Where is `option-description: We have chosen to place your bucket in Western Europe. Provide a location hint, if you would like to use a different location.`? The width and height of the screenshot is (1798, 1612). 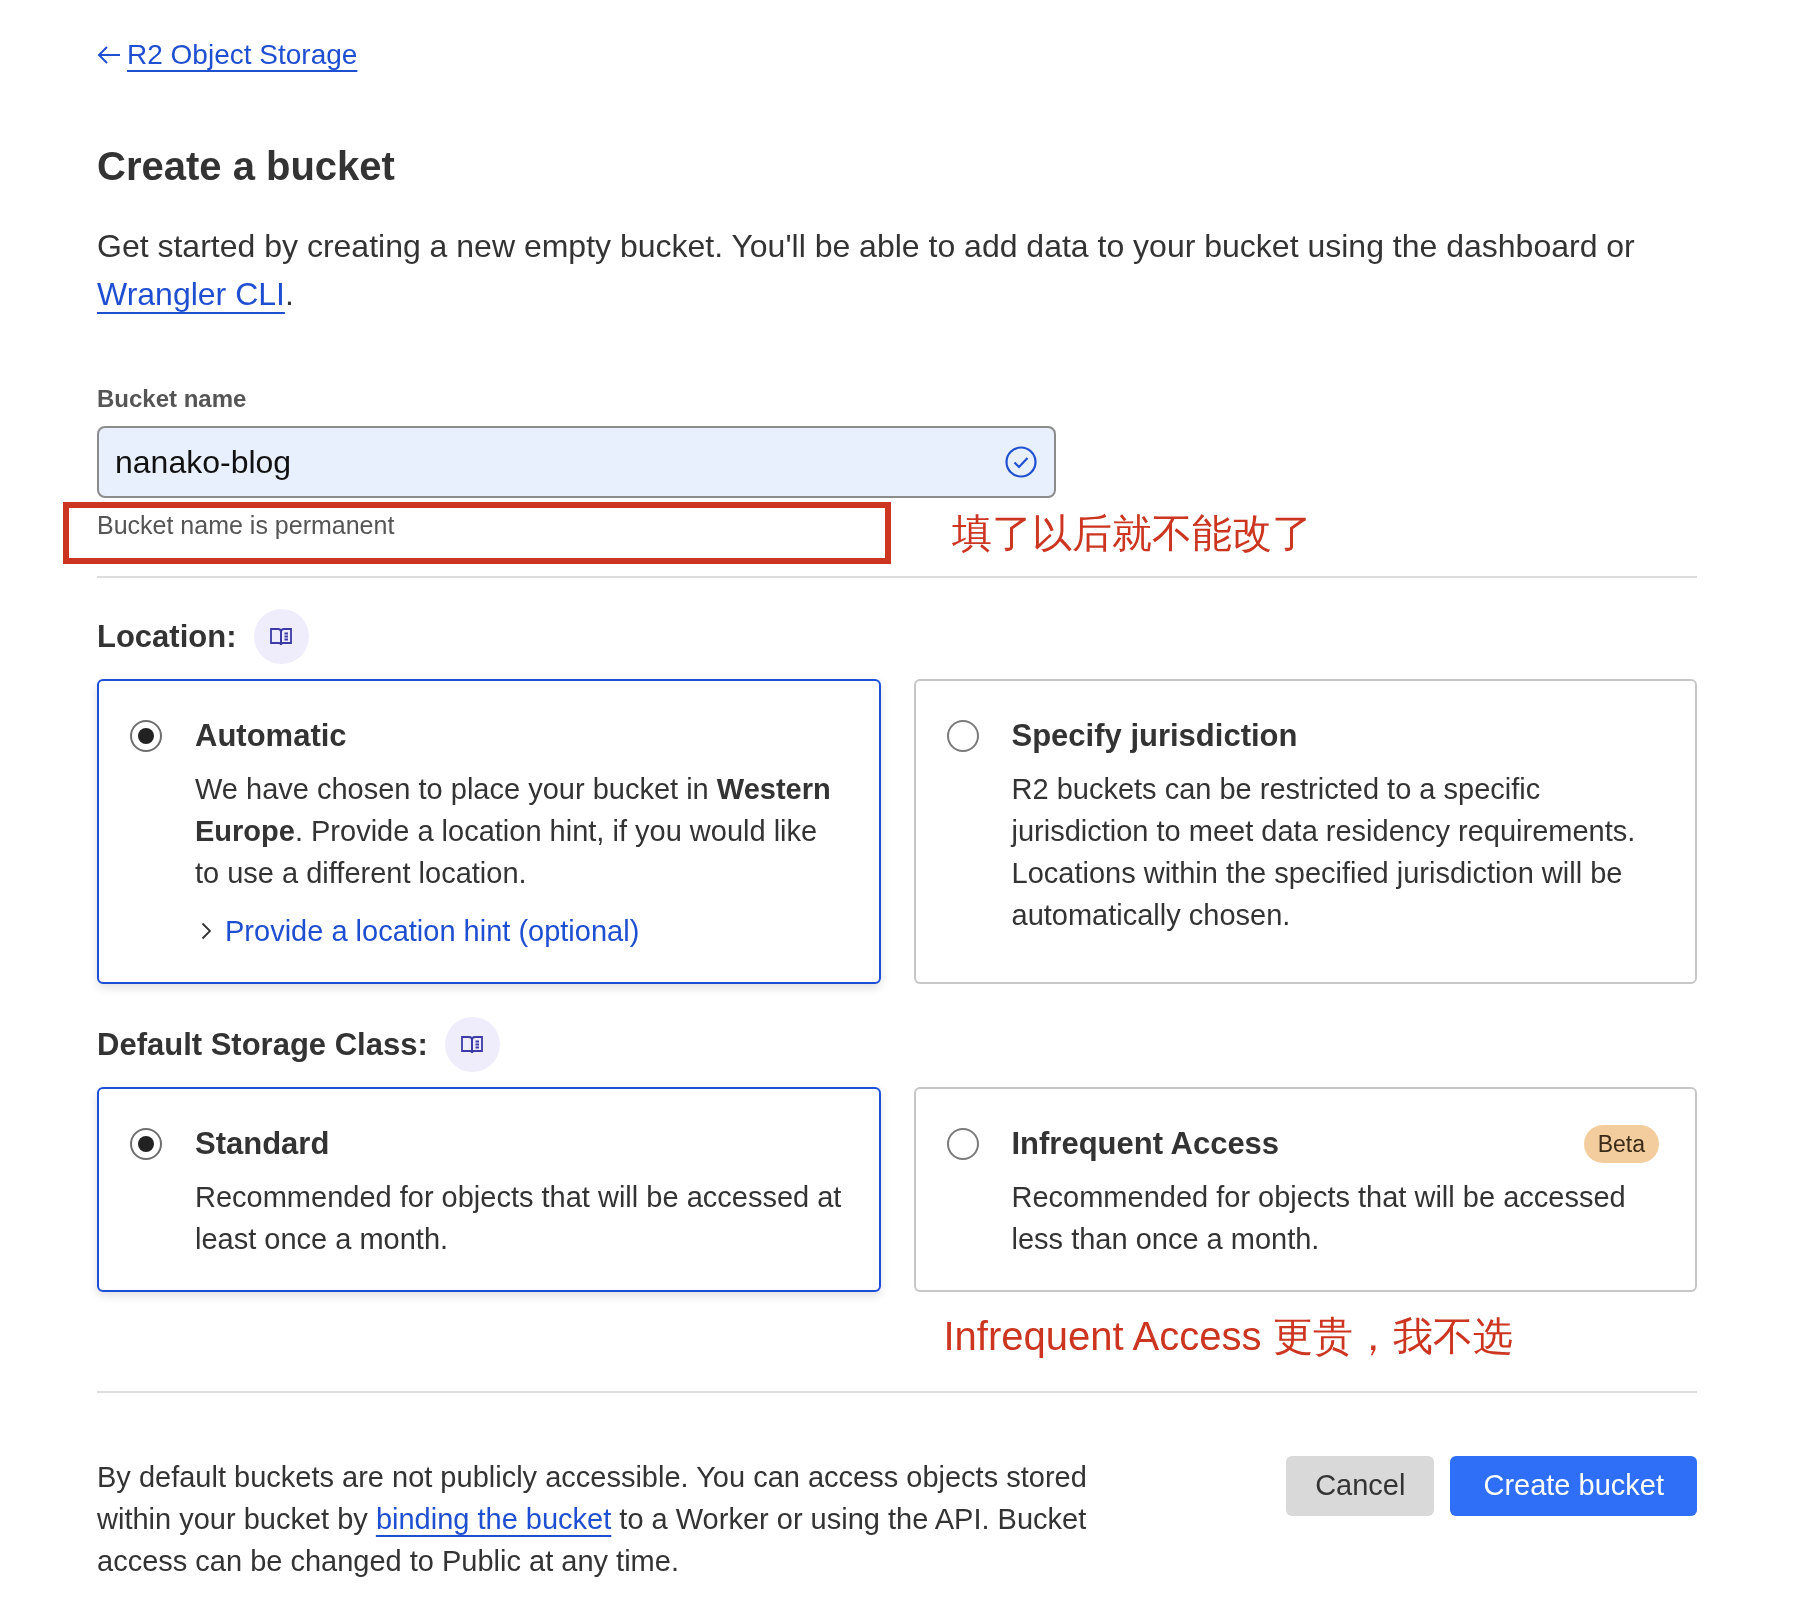
option-description: We have chosen to place your bucket in Western Europe. Provide a location hint, if you would like to use a different location. is located at coordinates (513, 831).